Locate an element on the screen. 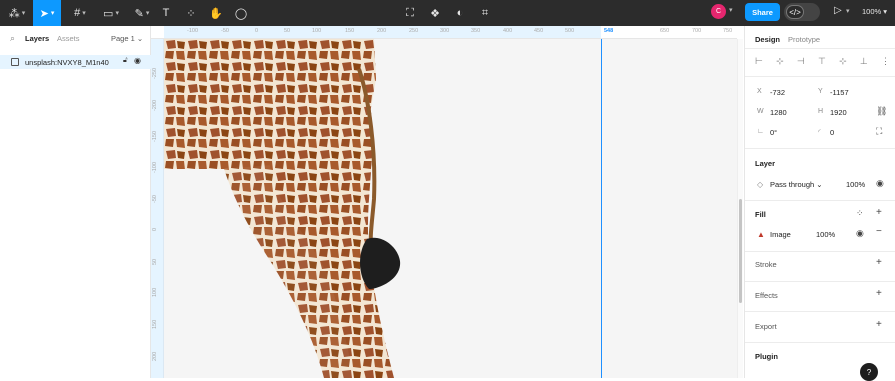 The width and height of the screenshot is (895, 381). ruler-left: -250 -200 -150 -100 -50 0 50 100 150 200 is located at coordinates (157, 208).